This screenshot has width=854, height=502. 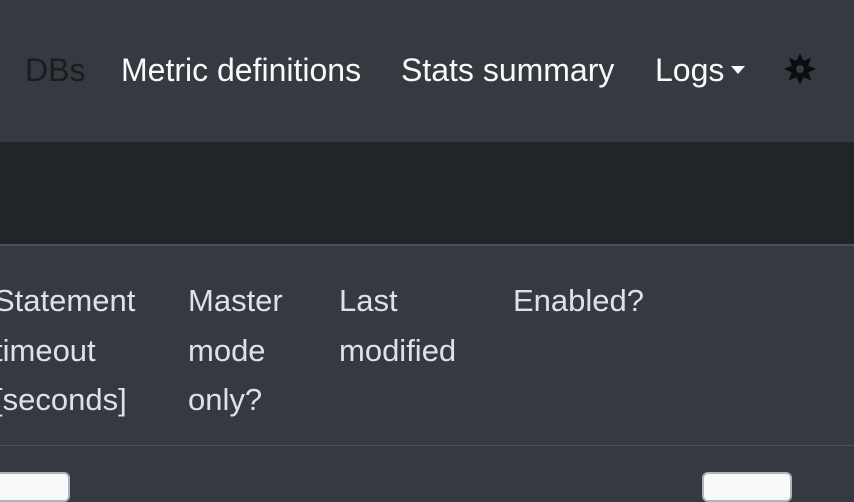 I want to click on sun-icon, so click(x=800, y=69).